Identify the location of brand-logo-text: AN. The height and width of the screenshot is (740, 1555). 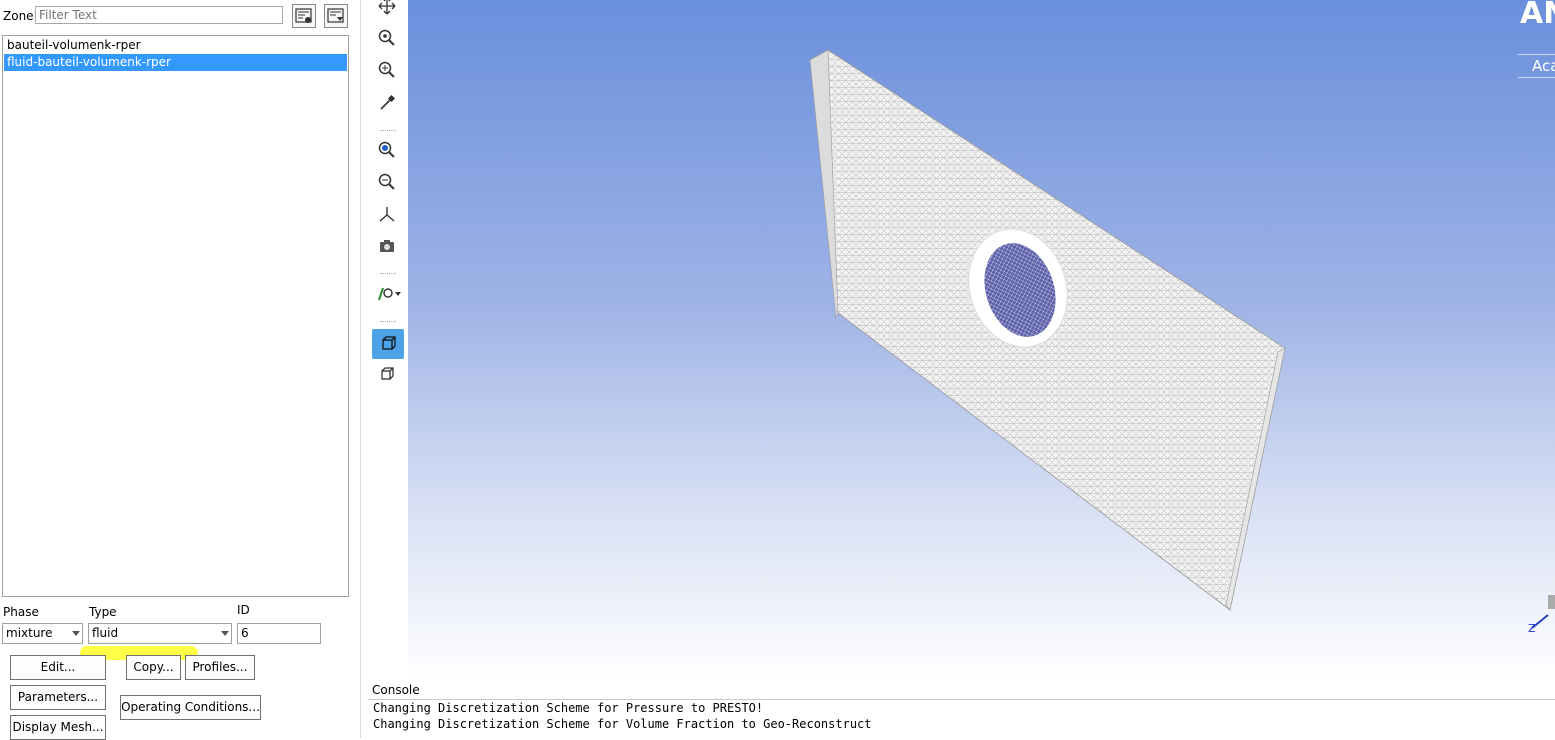
(1537, 15).